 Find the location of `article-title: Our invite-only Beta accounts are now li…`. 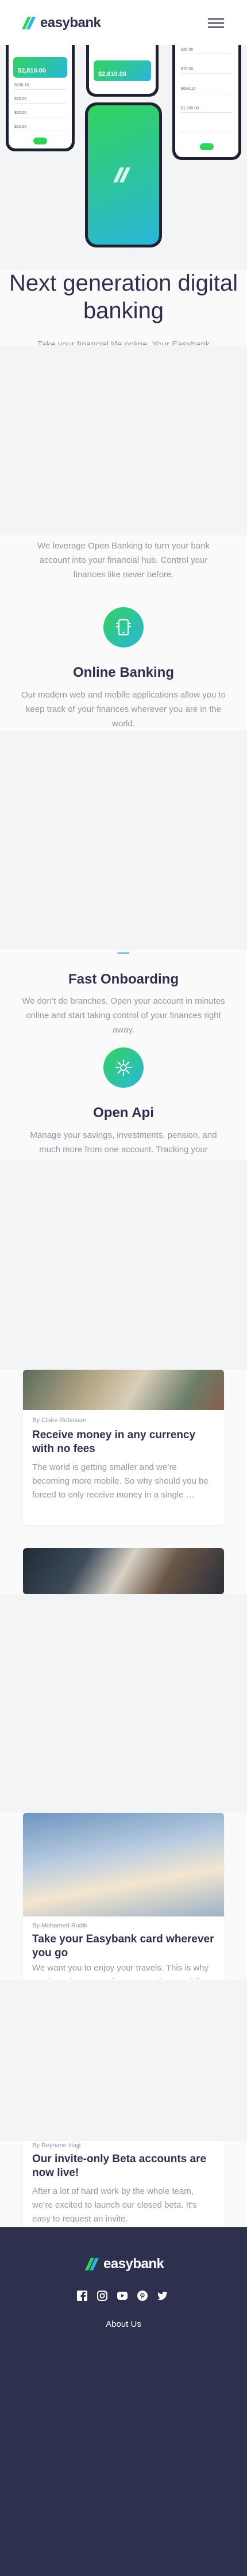

article-title: Our invite-only Beta accounts are now li… is located at coordinates (123, 2166).